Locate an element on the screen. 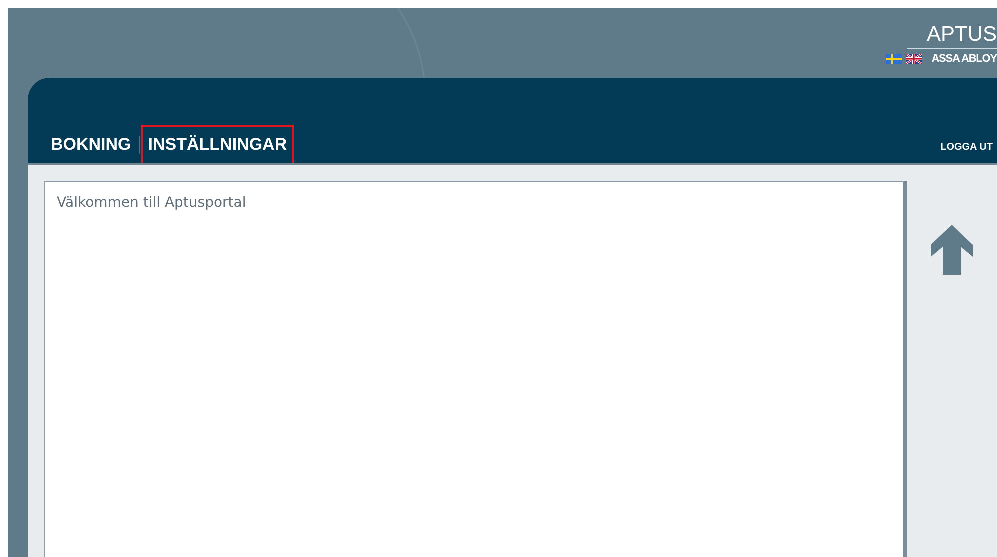 This screenshot has height=557, width=997. company-text: ASSA ABLOY is located at coordinates (964, 59).